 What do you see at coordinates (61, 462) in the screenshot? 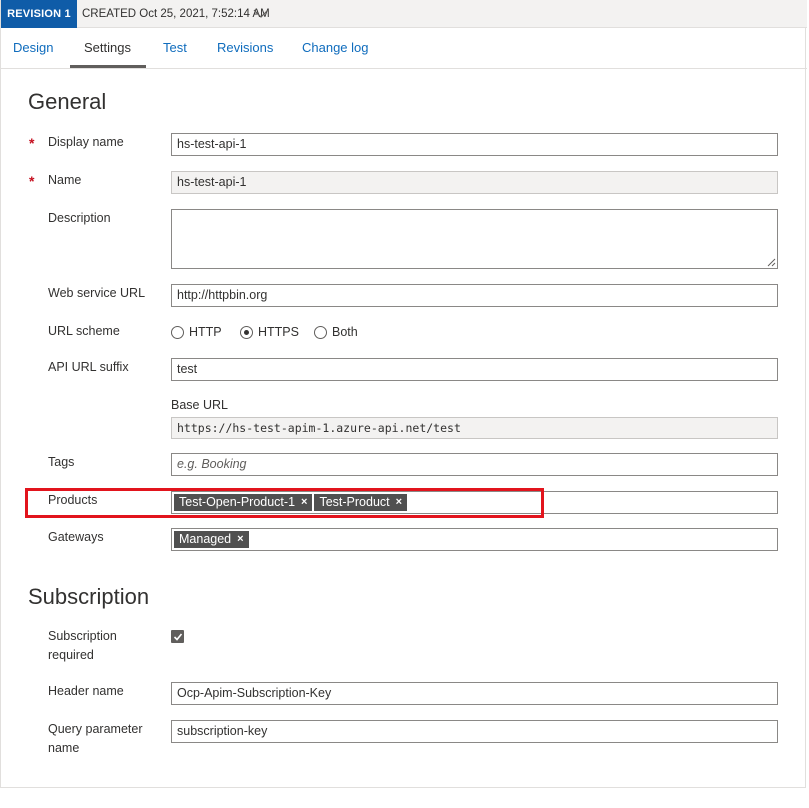
I see `tags-label: Tags` at bounding box center [61, 462].